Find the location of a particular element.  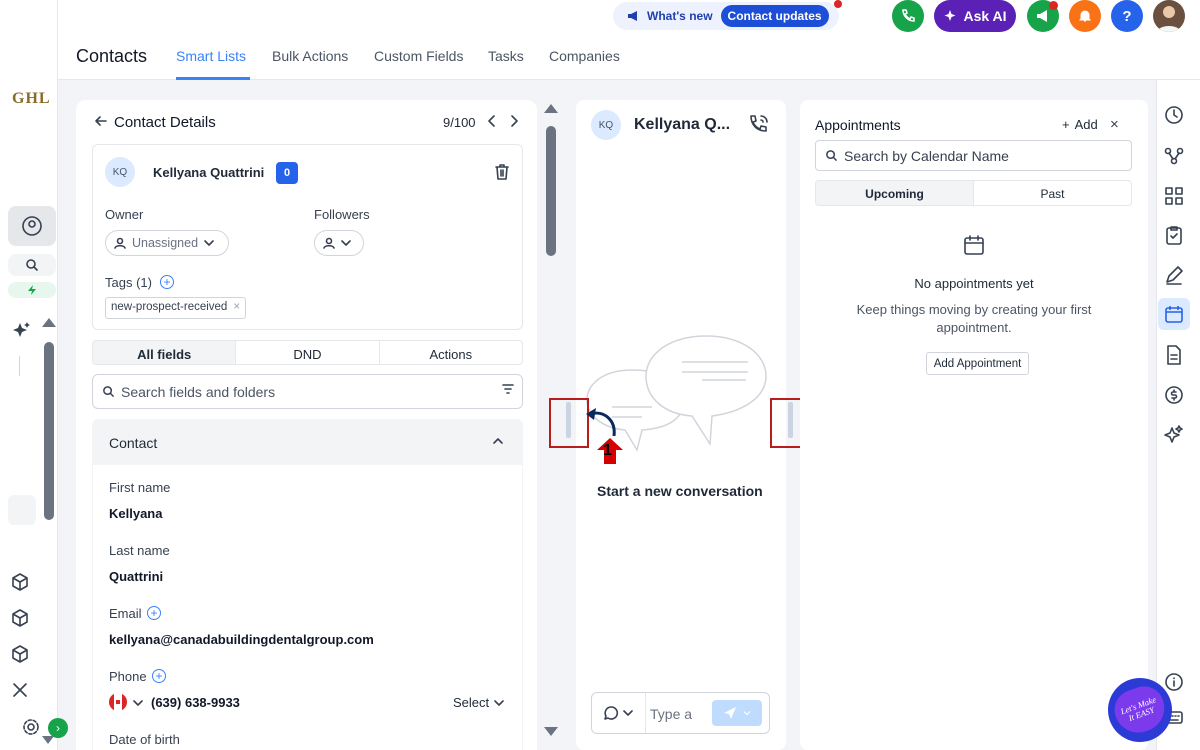

scroll-down-arrow is located at coordinates (48, 740).